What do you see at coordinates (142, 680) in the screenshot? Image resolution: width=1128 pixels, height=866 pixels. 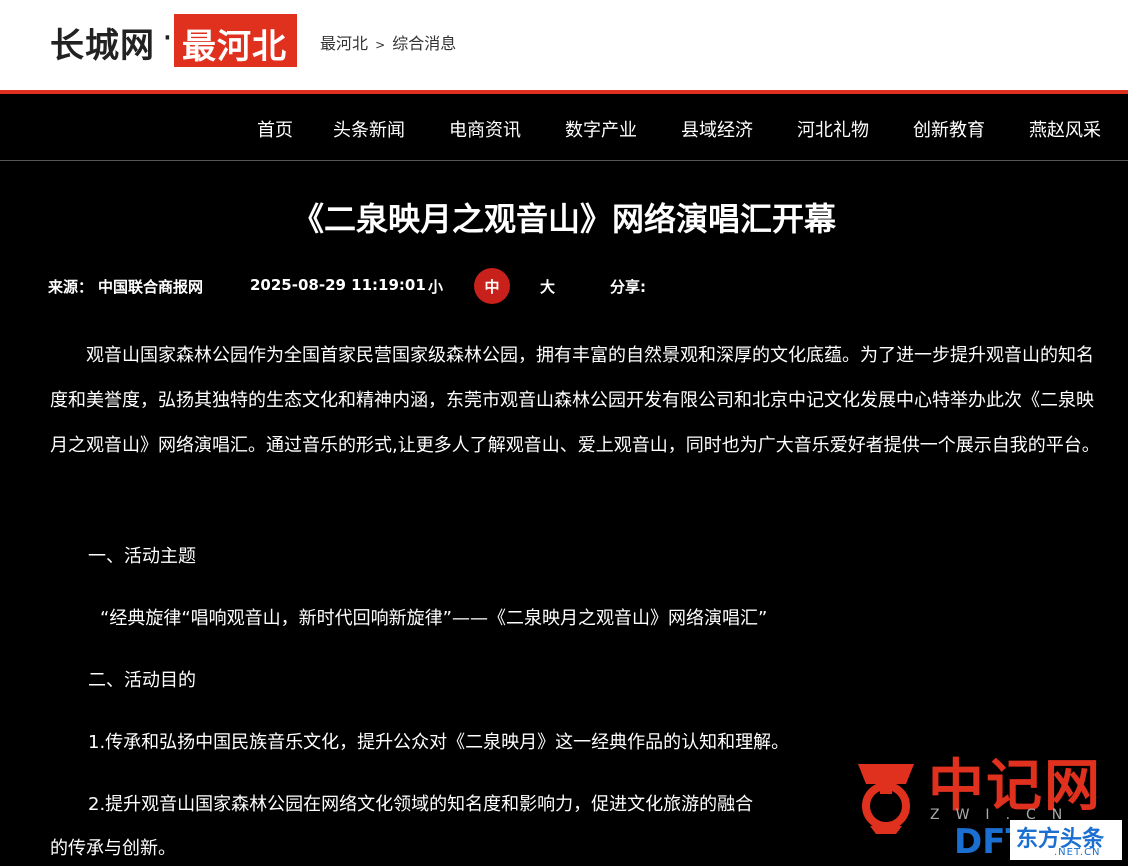 I see `section-heading-goals: 二、活动目的` at bounding box center [142, 680].